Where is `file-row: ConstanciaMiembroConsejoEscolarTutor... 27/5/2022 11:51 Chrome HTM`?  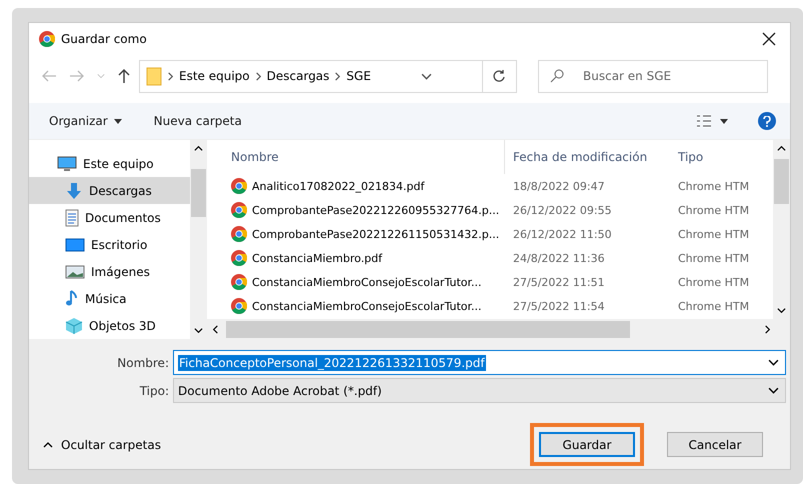
file-row: ConstanciaMiembroConsejoEscolarTutor... 27/5/2022 11:51 Chrome HTM is located at coordinates (490, 282).